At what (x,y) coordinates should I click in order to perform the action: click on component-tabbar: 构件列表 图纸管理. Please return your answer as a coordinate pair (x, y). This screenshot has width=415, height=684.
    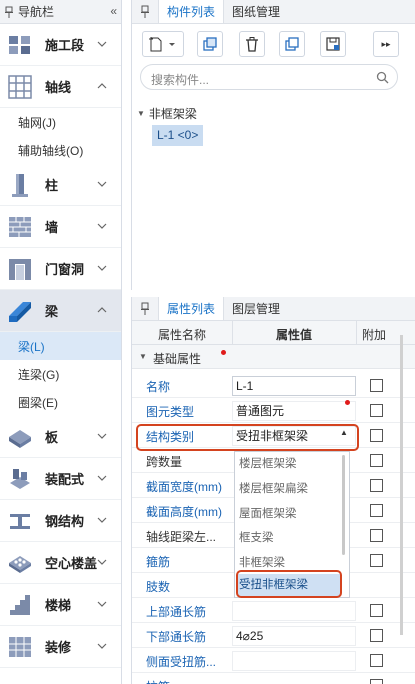
    Looking at the image, I should click on (273, 12).